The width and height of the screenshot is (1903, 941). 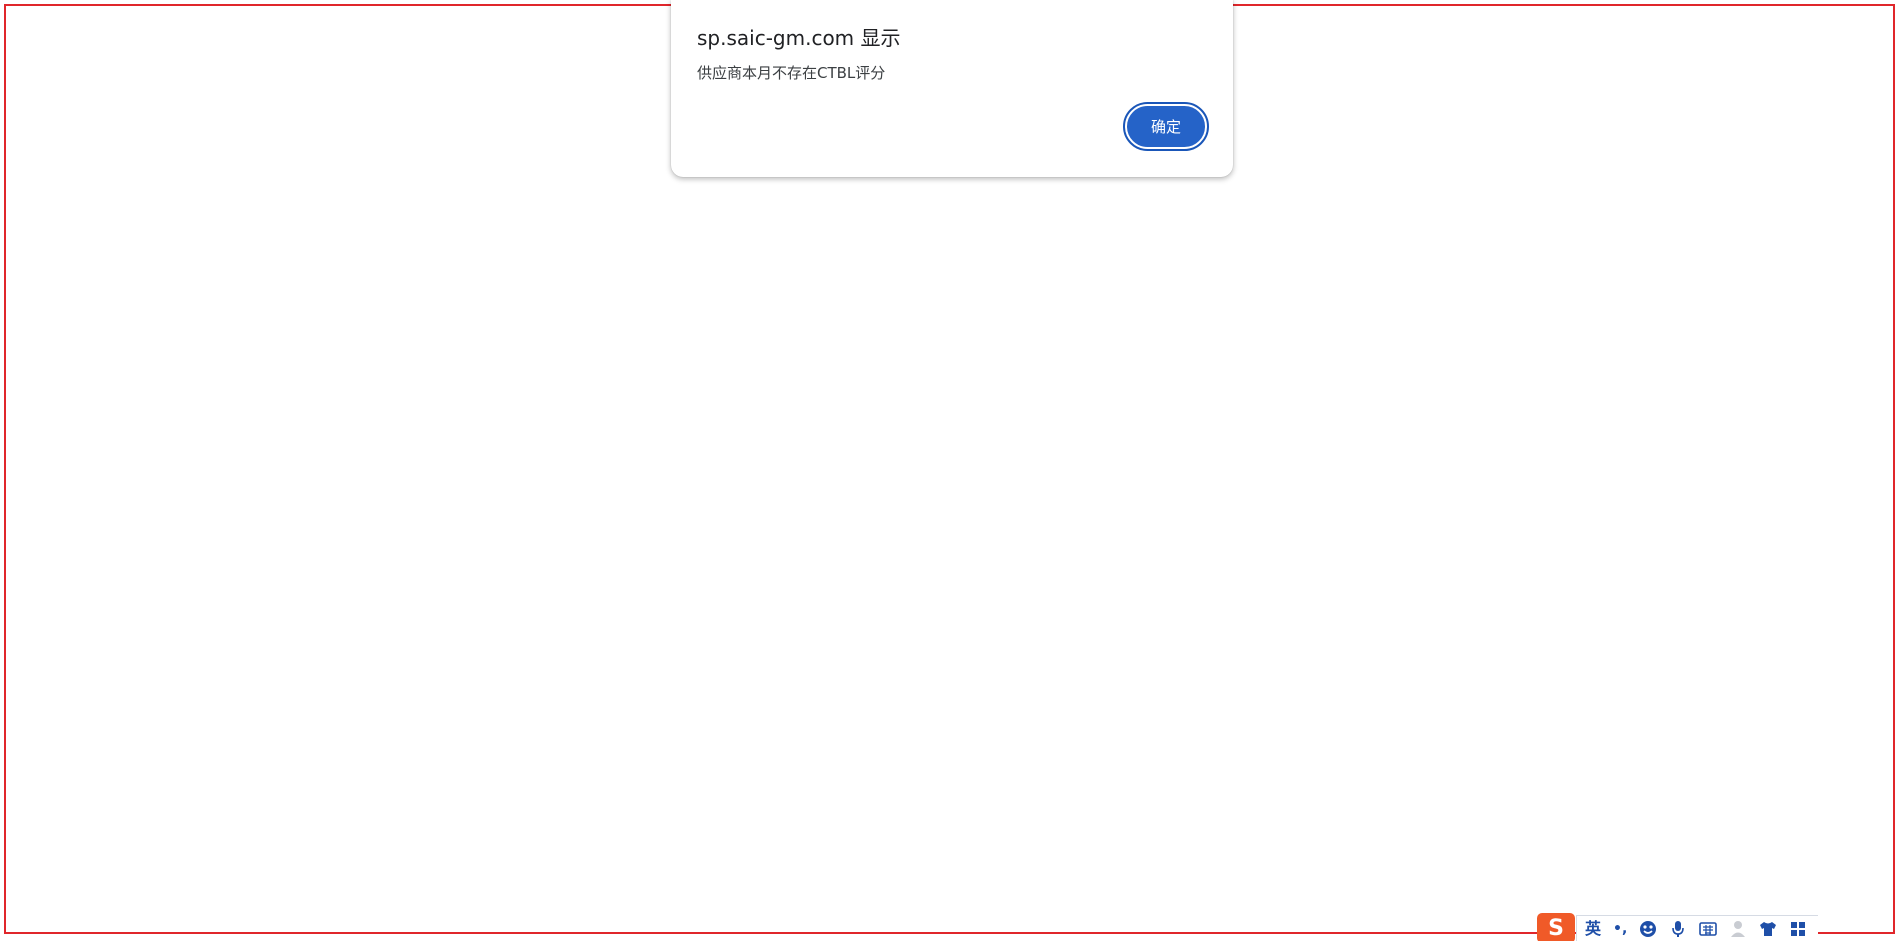 What do you see at coordinates (1697, 927) in the screenshot?
I see `ime-strip: 英 •,` at bounding box center [1697, 927].